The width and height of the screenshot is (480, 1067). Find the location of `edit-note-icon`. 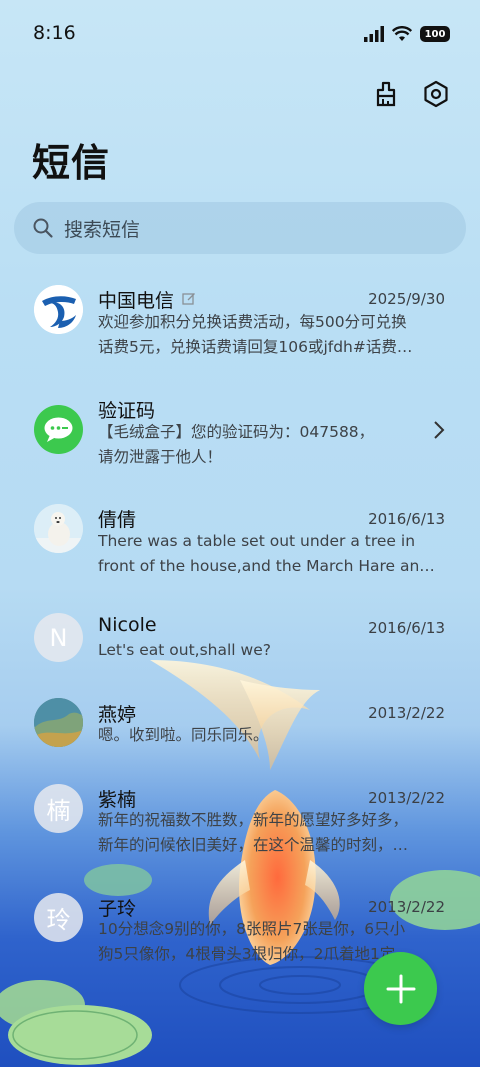

edit-note-icon is located at coordinates (189, 299).